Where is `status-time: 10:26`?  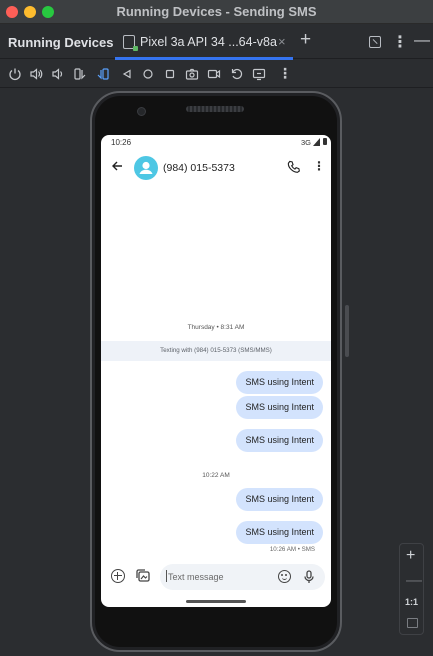
status-time: 10:26 is located at coordinates (121, 142).